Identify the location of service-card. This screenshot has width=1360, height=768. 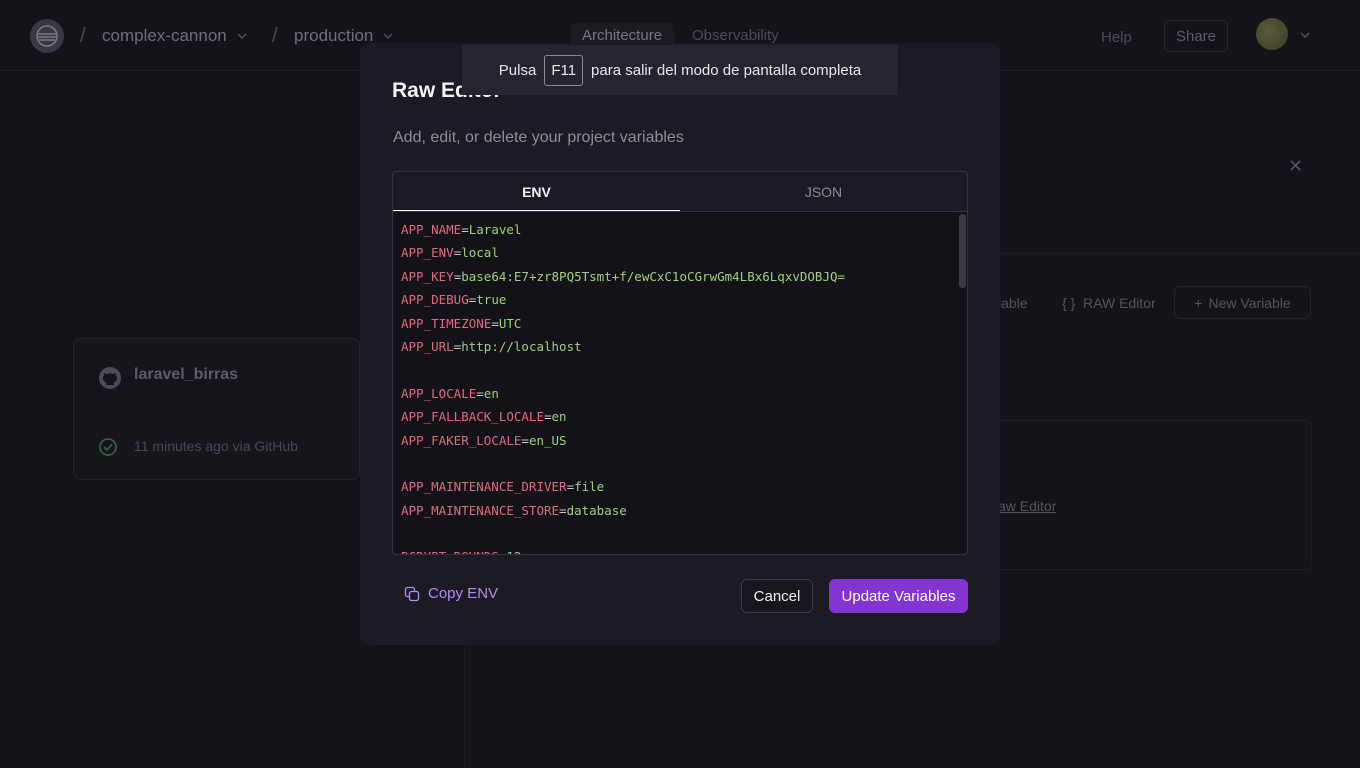
(216, 409).